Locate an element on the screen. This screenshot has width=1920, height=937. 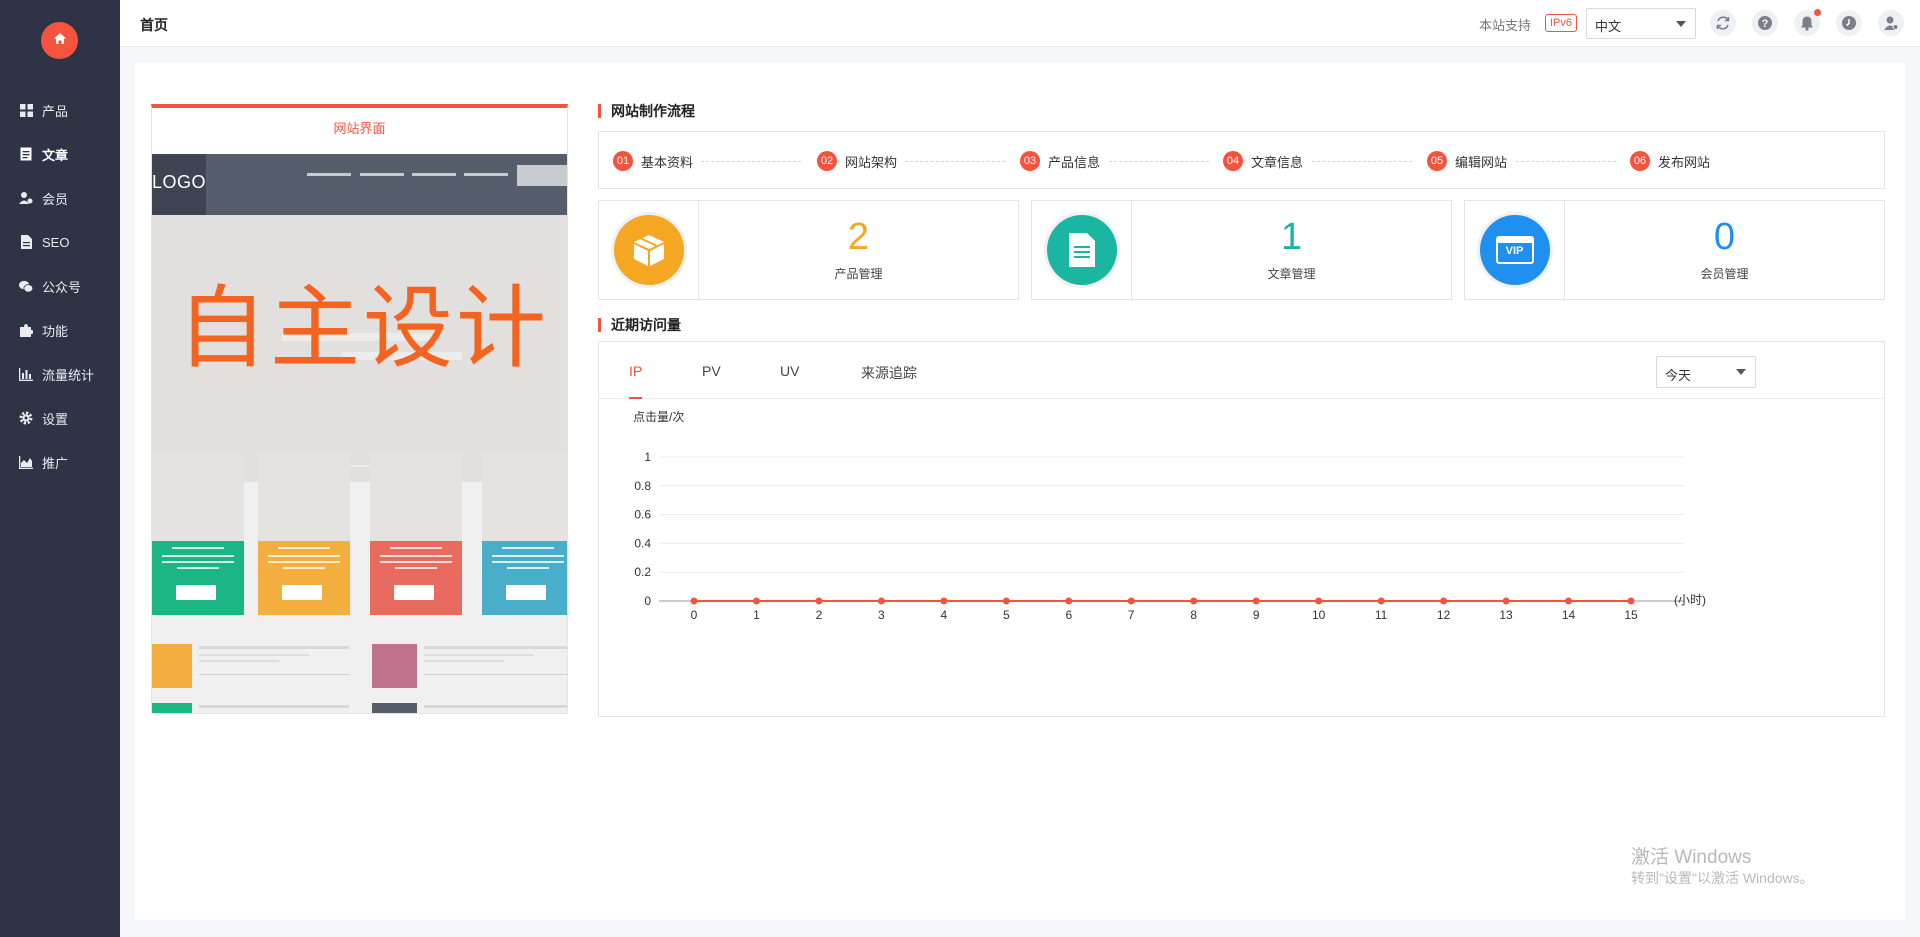
process-step: 02 网站架构 is located at coordinates (857, 161).